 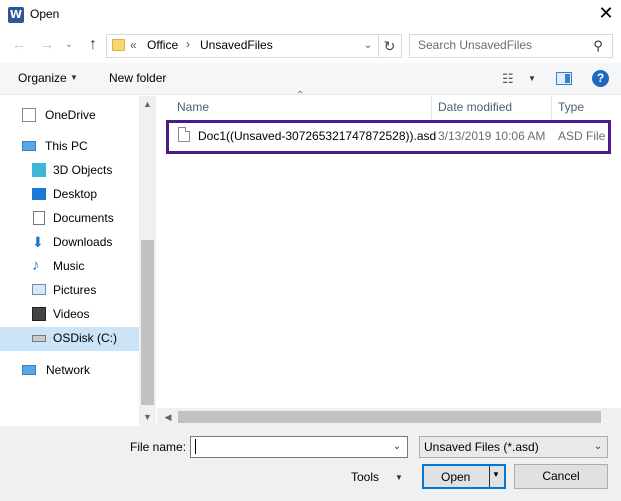 What do you see at coordinates (29, 370) in the screenshot?
I see `network-icon` at bounding box center [29, 370].